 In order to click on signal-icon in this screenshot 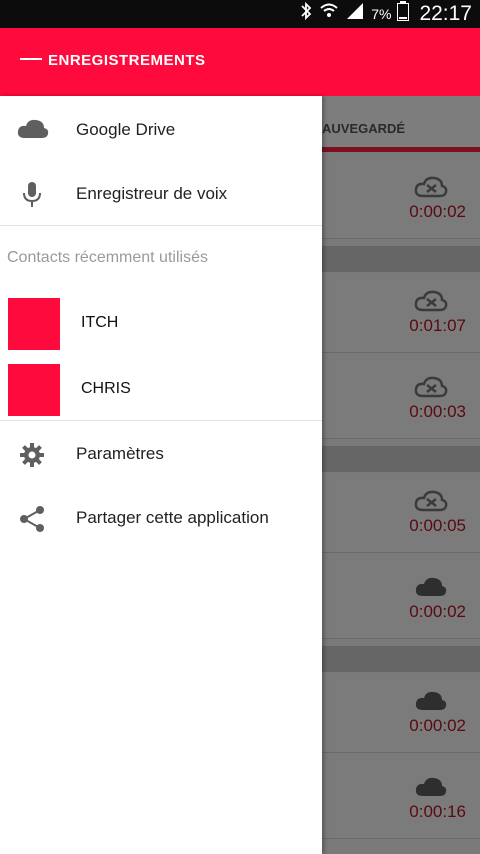, I will do `click(355, 14)`.